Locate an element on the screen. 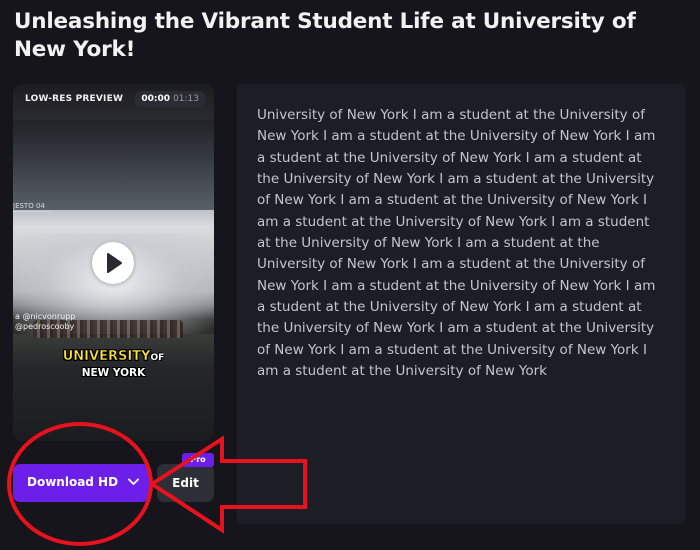 This screenshot has width=700, height=550. video-side-label: JESTO 04 is located at coordinates (29, 206).